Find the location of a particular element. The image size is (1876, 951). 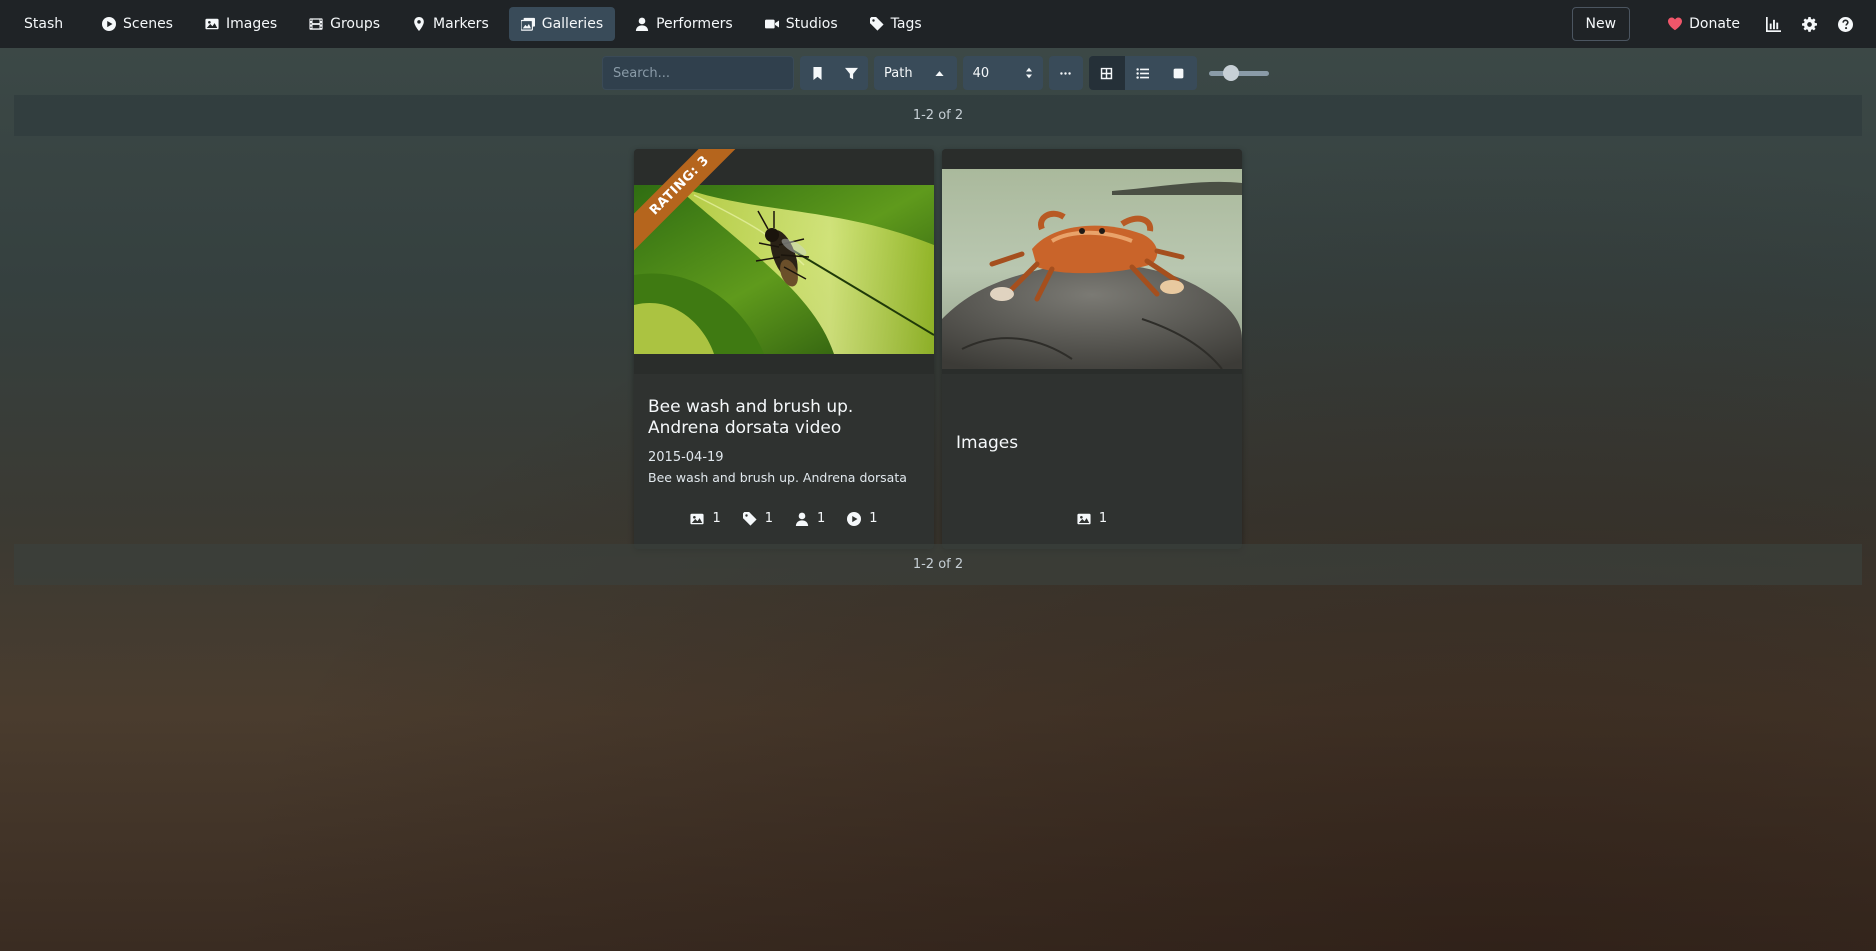

settings-button is located at coordinates (1809, 24).